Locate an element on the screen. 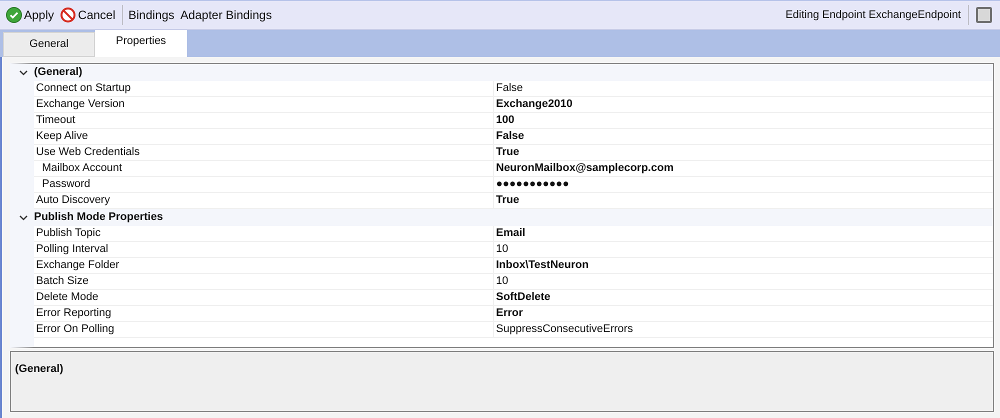  property-row: Use Web Credentials True is located at coordinates (513, 153).